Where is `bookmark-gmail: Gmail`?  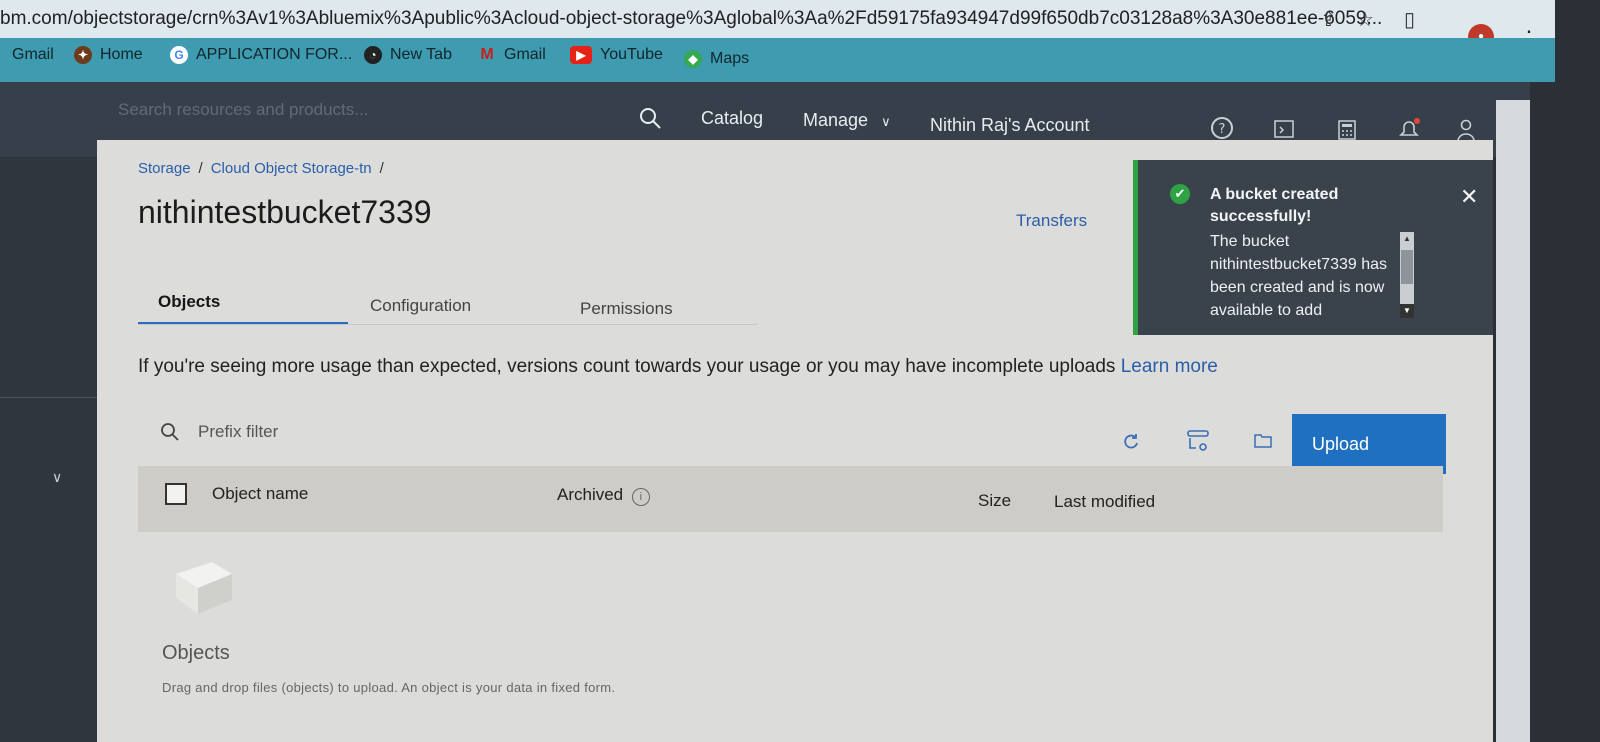 bookmark-gmail: Gmail is located at coordinates (33, 55).